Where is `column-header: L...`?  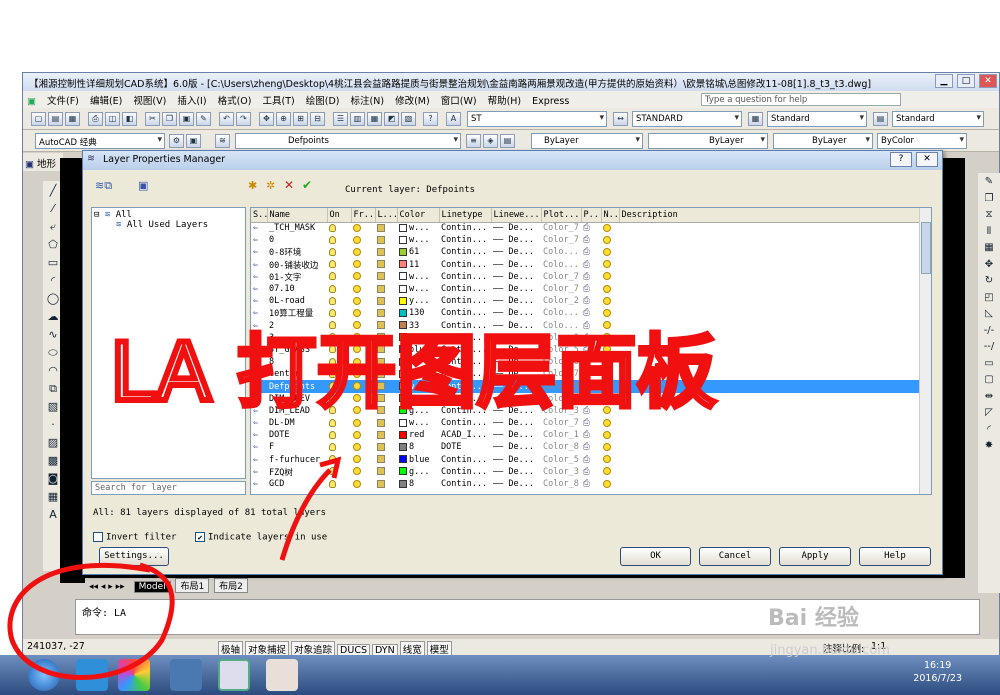 column-header: L... is located at coordinates (386, 215).